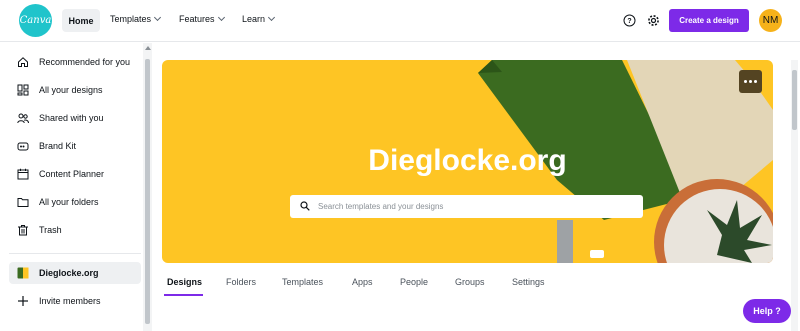 This screenshot has width=800, height=331. Describe the element at coordinates (302, 282) in the screenshot. I see `tab-templates: Templates` at that location.